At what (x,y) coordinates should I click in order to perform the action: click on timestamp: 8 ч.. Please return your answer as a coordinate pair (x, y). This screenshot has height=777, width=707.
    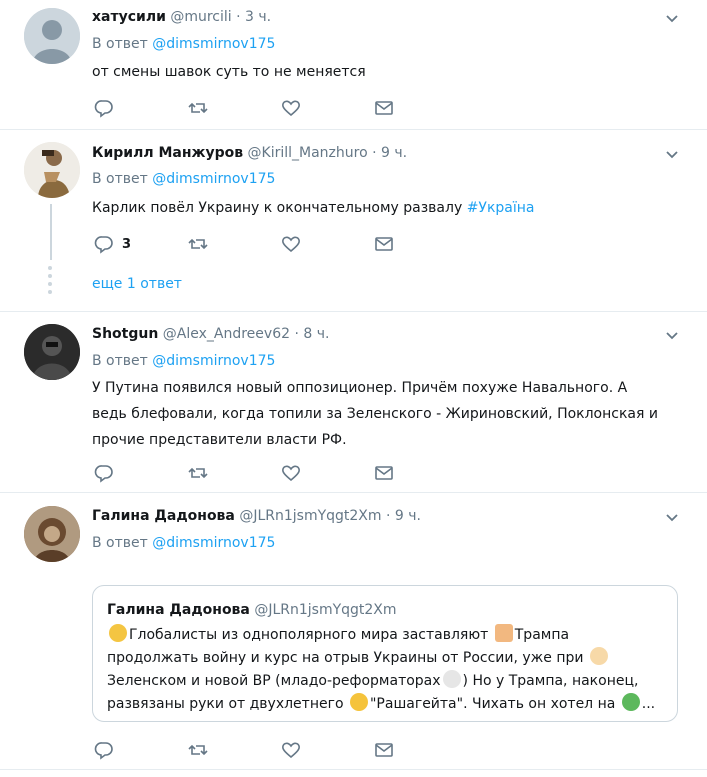
    Looking at the image, I should click on (316, 334).